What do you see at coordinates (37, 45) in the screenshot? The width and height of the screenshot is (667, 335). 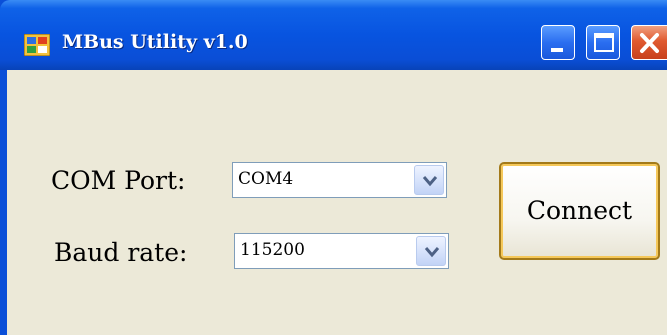 I see `app-icon` at bounding box center [37, 45].